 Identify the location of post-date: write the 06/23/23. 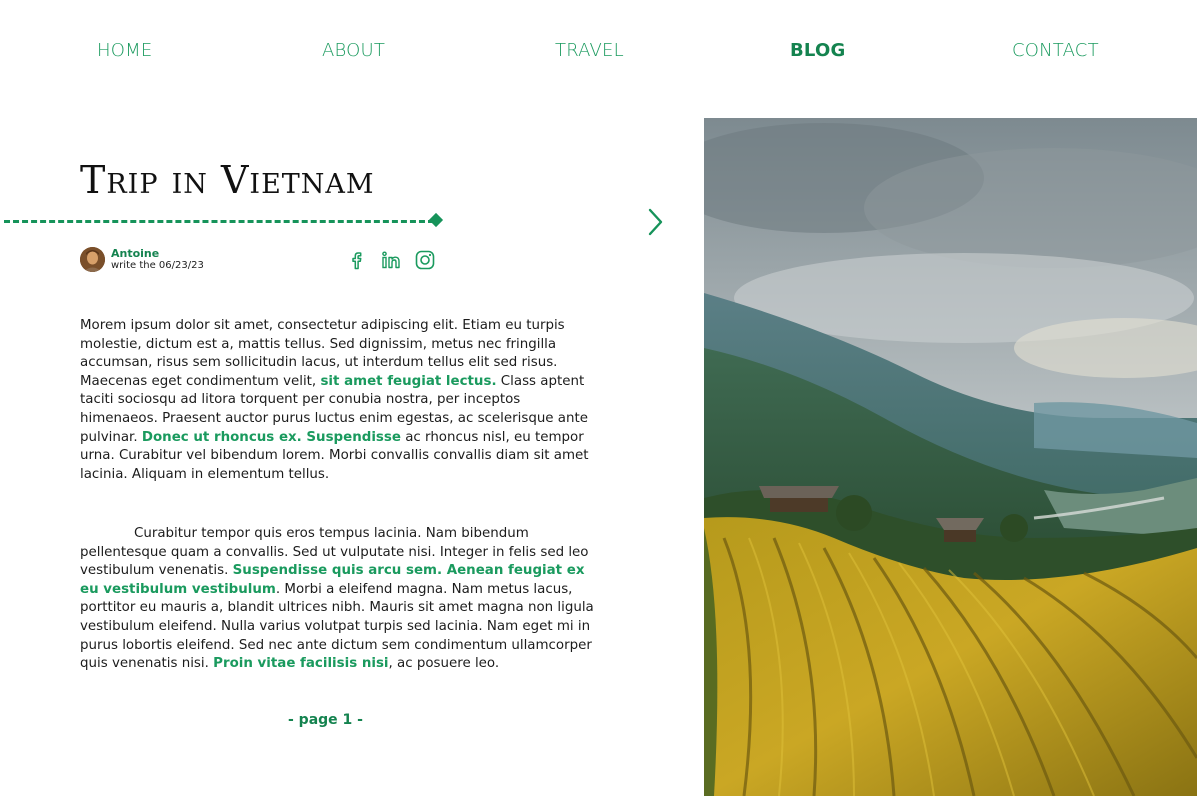
(157, 265).